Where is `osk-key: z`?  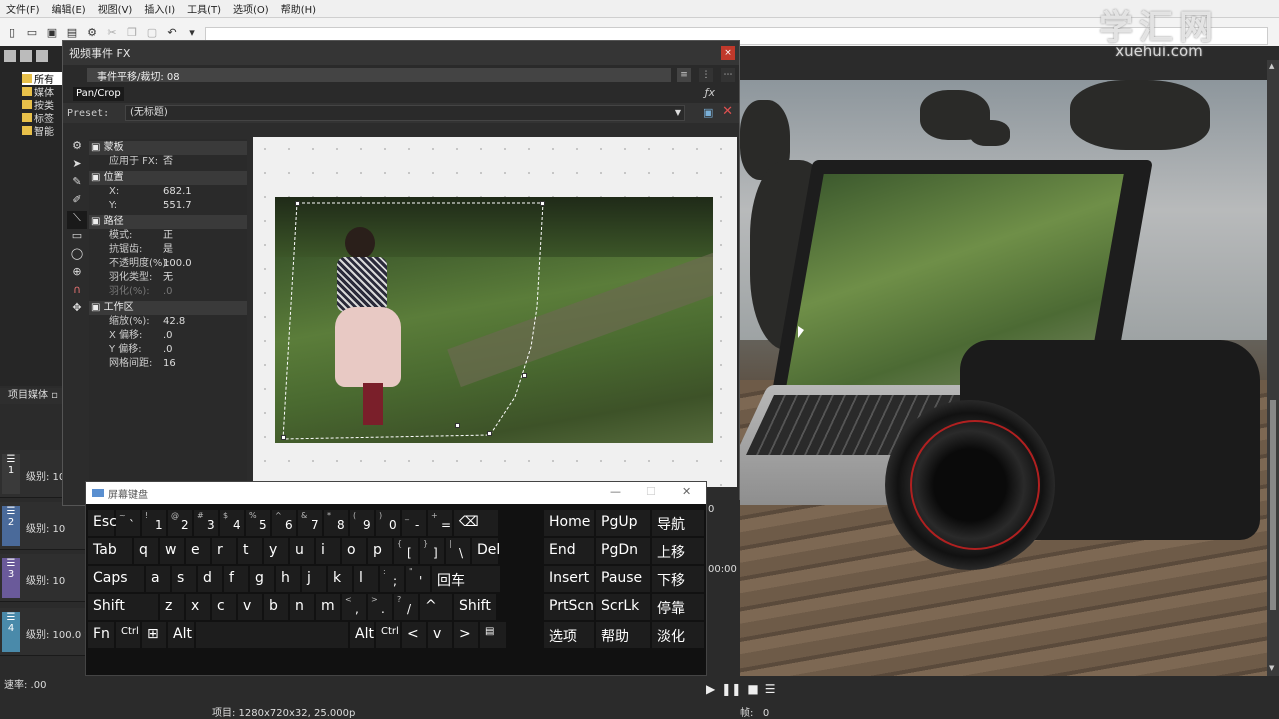
osk-key: z is located at coordinates (172, 607).